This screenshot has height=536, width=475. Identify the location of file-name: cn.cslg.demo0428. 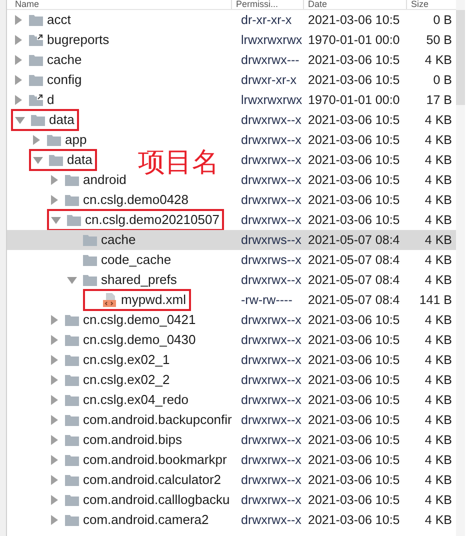
(136, 200).